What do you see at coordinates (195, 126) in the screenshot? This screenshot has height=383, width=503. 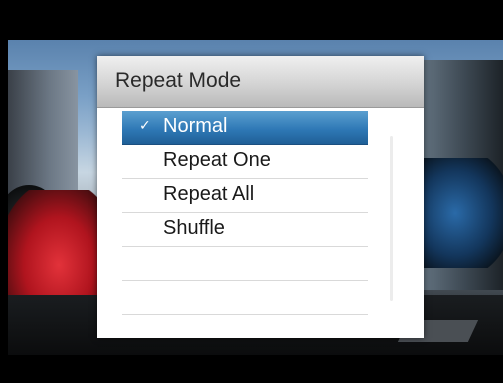 I see `option-label: Normal` at bounding box center [195, 126].